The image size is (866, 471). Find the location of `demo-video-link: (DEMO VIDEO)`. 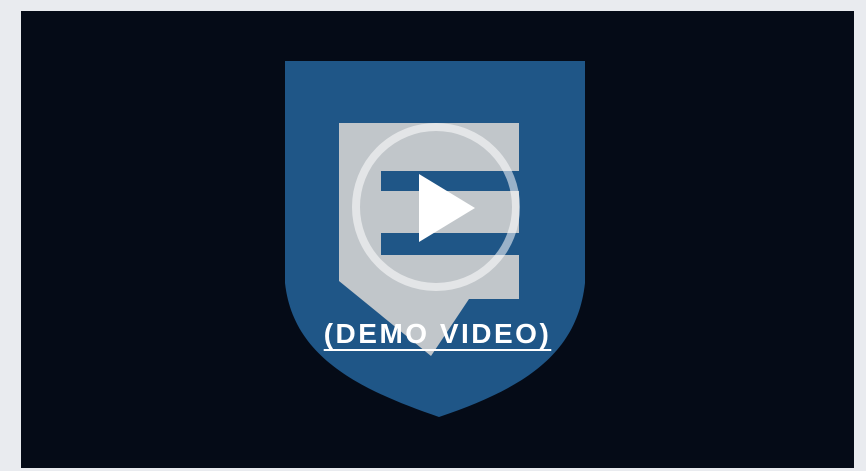

demo-video-link: (DEMO VIDEO) is located at coordinates (438, 333).